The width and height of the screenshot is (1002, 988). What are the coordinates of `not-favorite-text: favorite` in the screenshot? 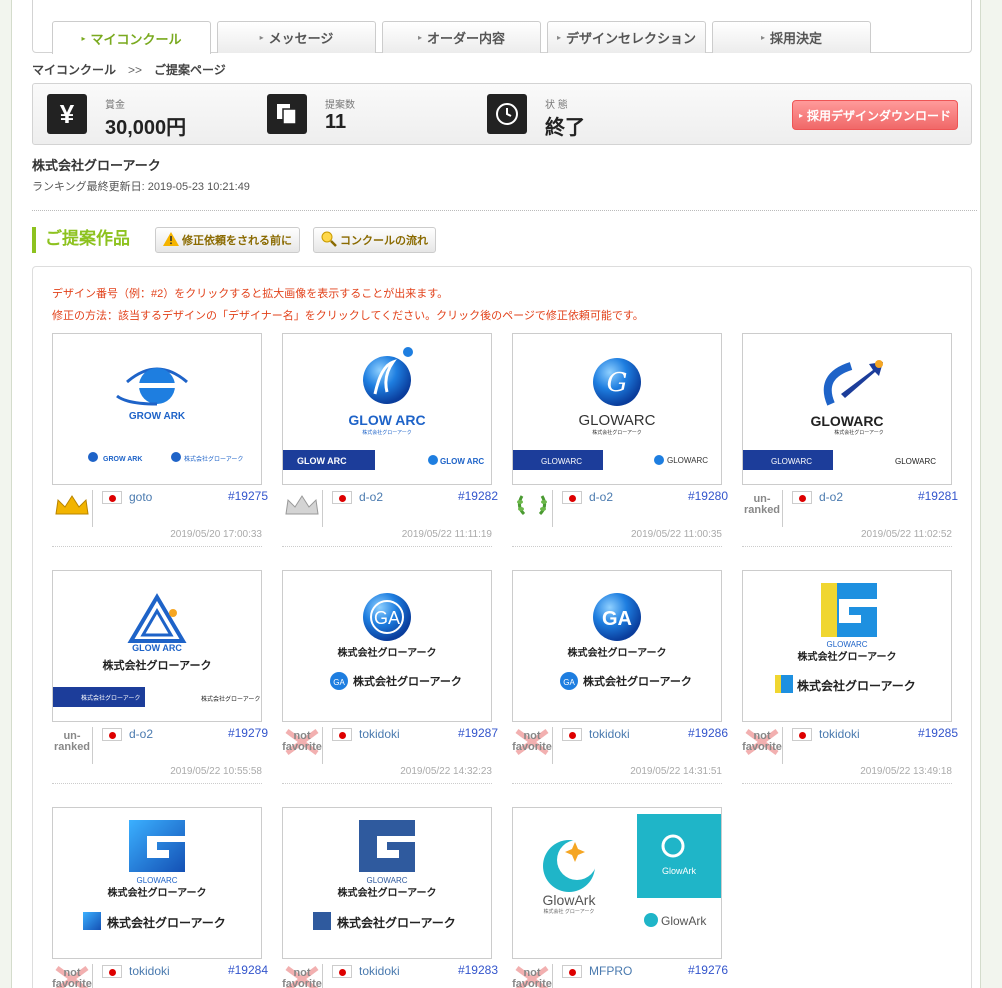 It's located at (532, 747).